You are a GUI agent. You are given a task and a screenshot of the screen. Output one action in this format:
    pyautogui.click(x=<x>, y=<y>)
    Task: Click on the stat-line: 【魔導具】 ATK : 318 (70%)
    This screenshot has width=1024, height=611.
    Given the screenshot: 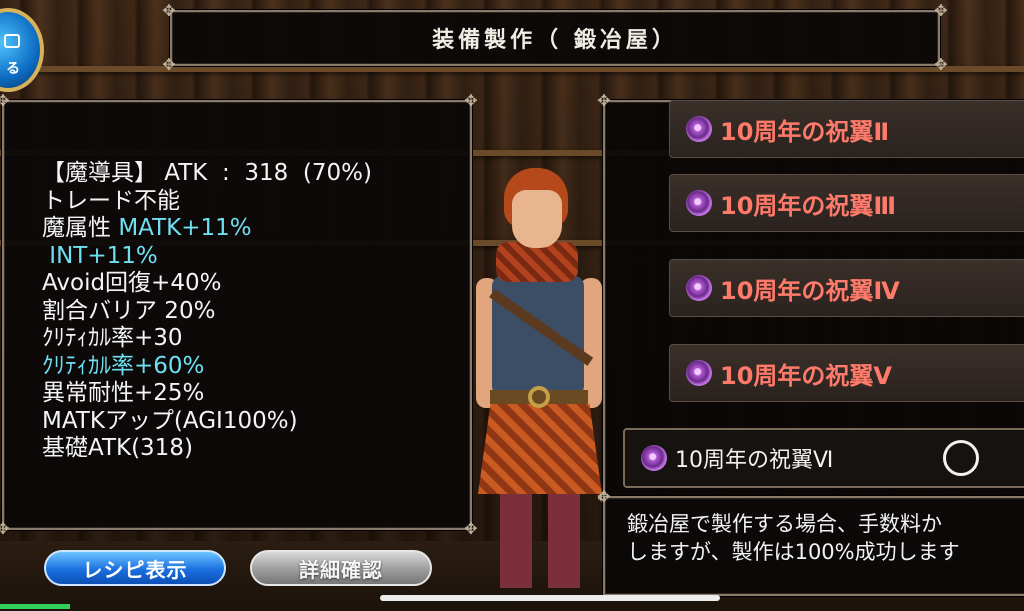 What is the action you would take?
    pyautogui.click(x=207, y=173)
    